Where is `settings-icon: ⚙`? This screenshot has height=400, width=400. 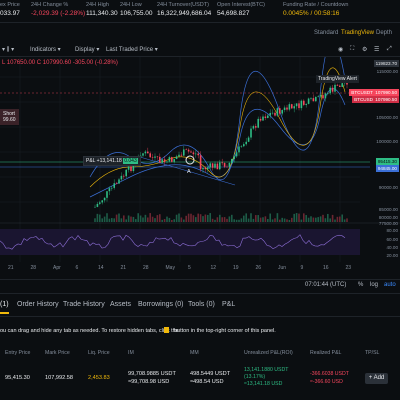
settings-icon: ⚙ is located at coordinates (364, 49).